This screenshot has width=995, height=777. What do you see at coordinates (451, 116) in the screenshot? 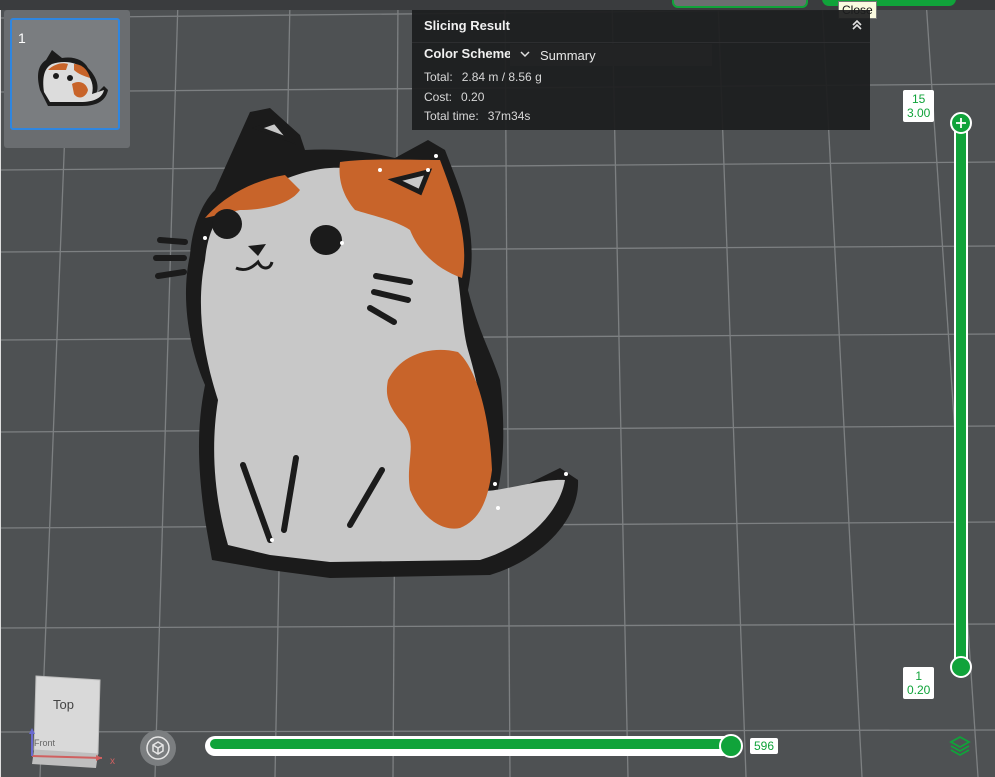
I see `total-time-label: Total time:` at bounding box center [451, 116].